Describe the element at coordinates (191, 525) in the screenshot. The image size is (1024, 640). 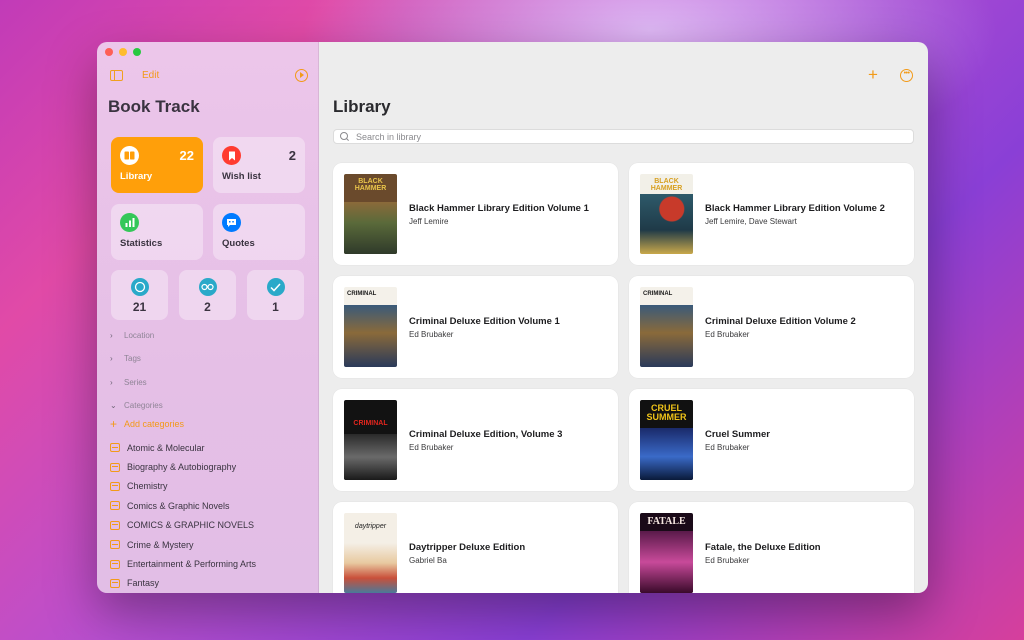
I see `category-label: COMICS & GRAPHIC NOVELS` at that location.